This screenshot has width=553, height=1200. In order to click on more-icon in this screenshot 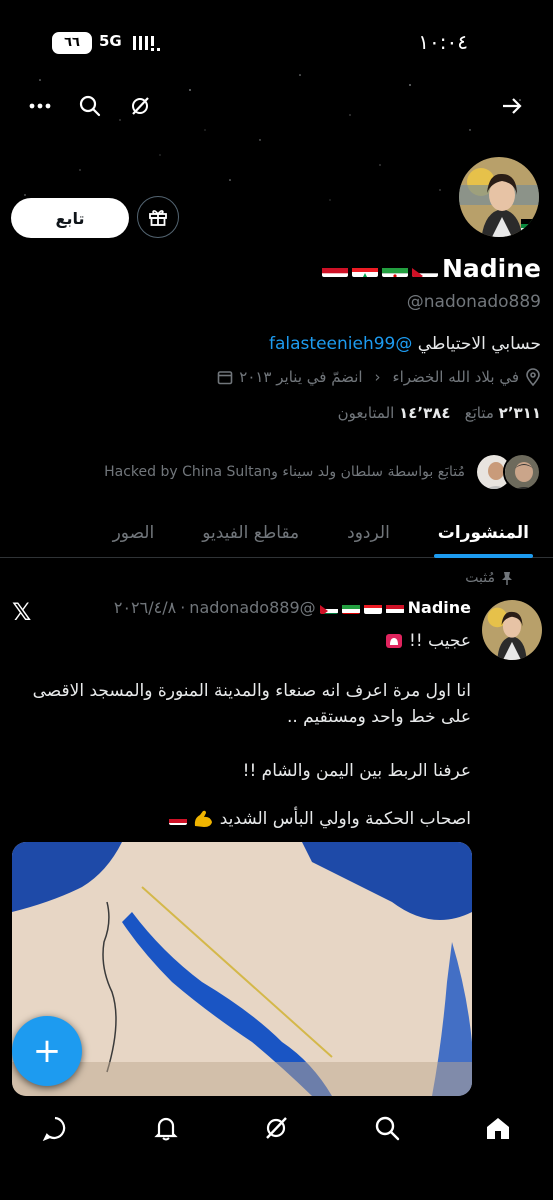, I will do `click(40, 106)`.